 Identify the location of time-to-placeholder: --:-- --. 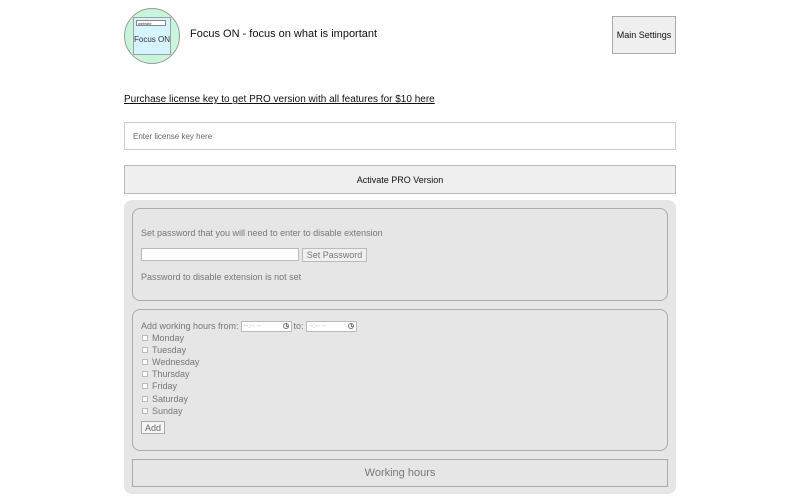
(317, 326).